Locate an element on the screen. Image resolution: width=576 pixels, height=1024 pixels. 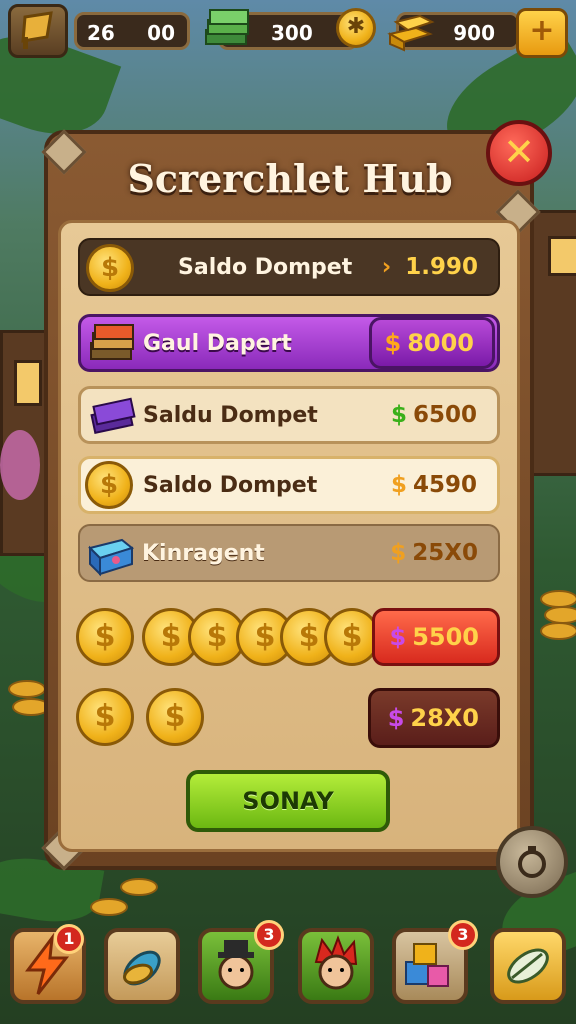
wallet-row: $ Saldo Dompet $ 4590 is located at coordinates (289, 485).